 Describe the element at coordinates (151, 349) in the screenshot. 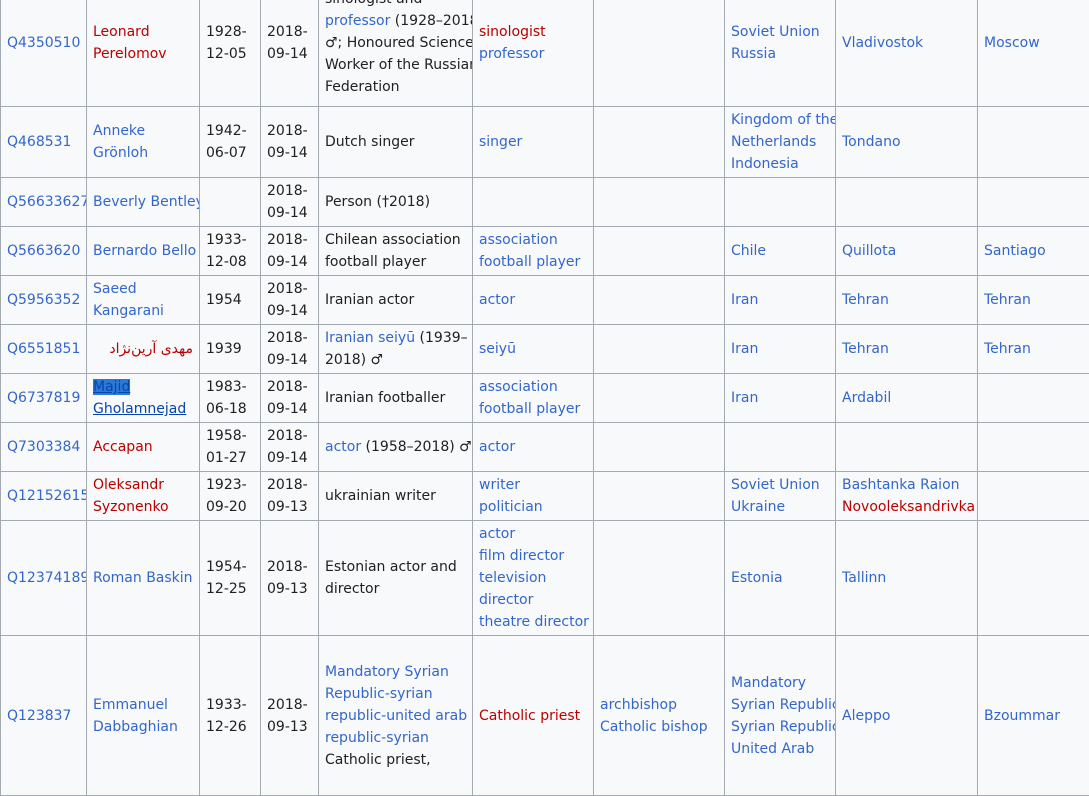

I see `name-link: مهدی آرین‌نژاد` at that location.